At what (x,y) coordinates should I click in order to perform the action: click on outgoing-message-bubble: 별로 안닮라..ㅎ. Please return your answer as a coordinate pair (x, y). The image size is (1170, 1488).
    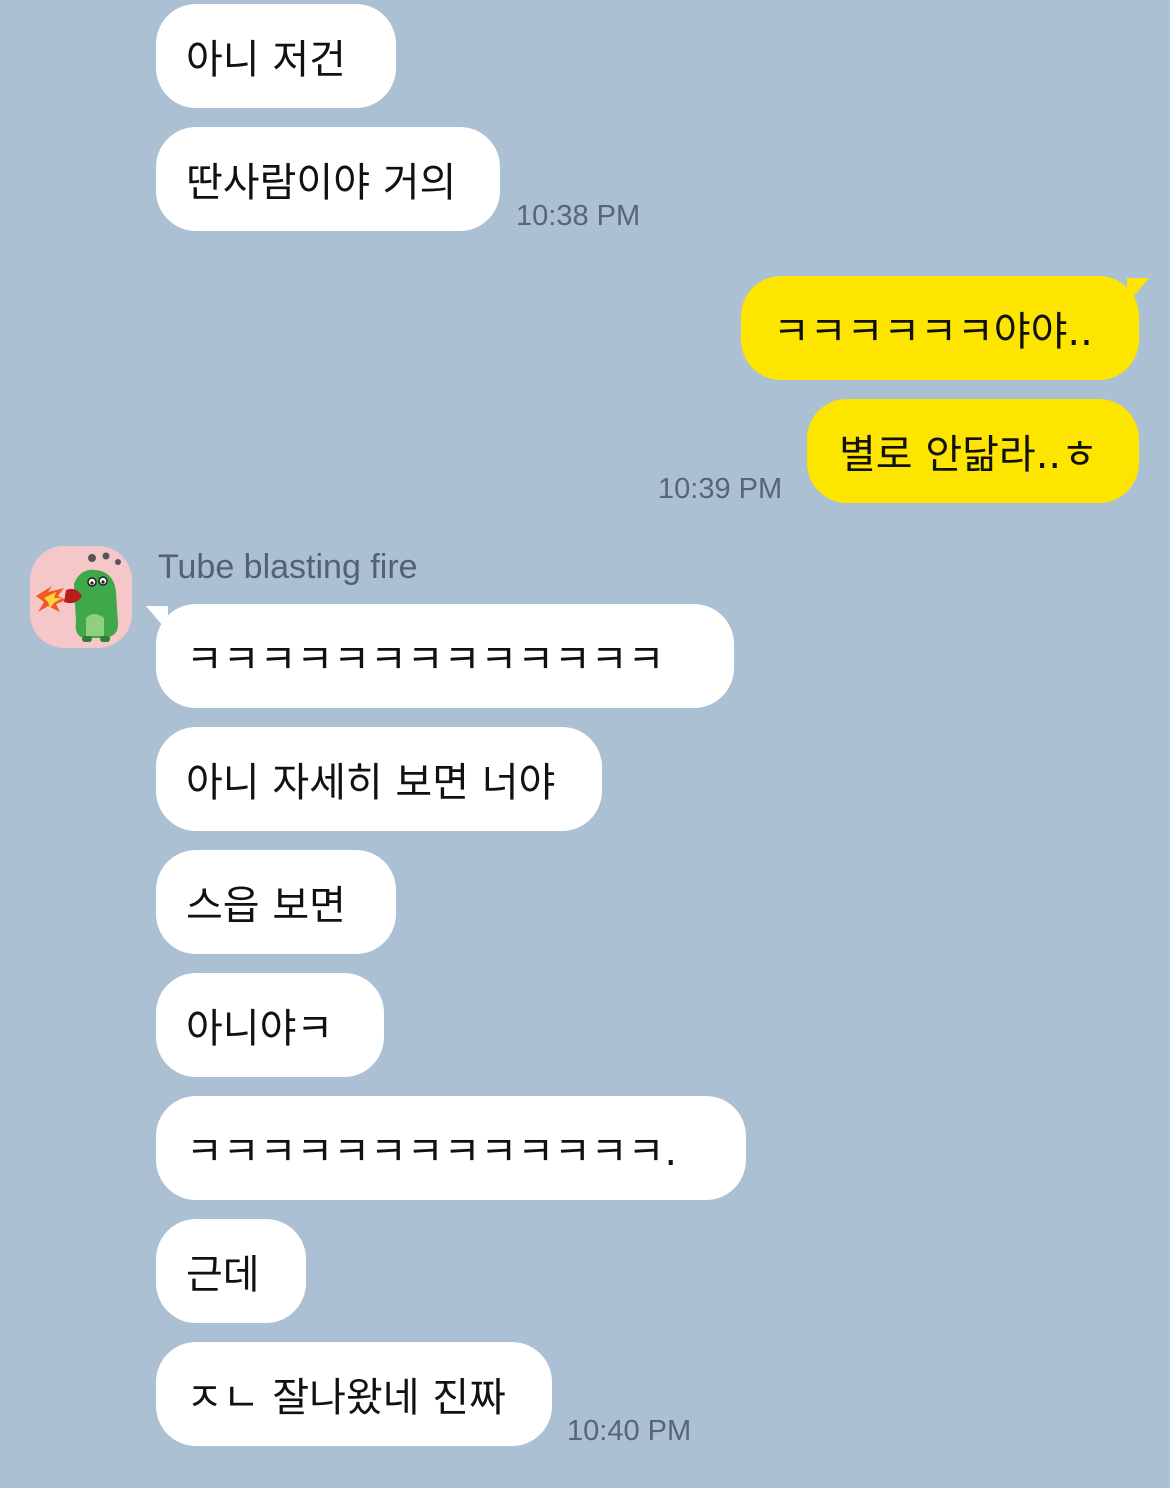
    Looking at the image, I should click on (973, 451).